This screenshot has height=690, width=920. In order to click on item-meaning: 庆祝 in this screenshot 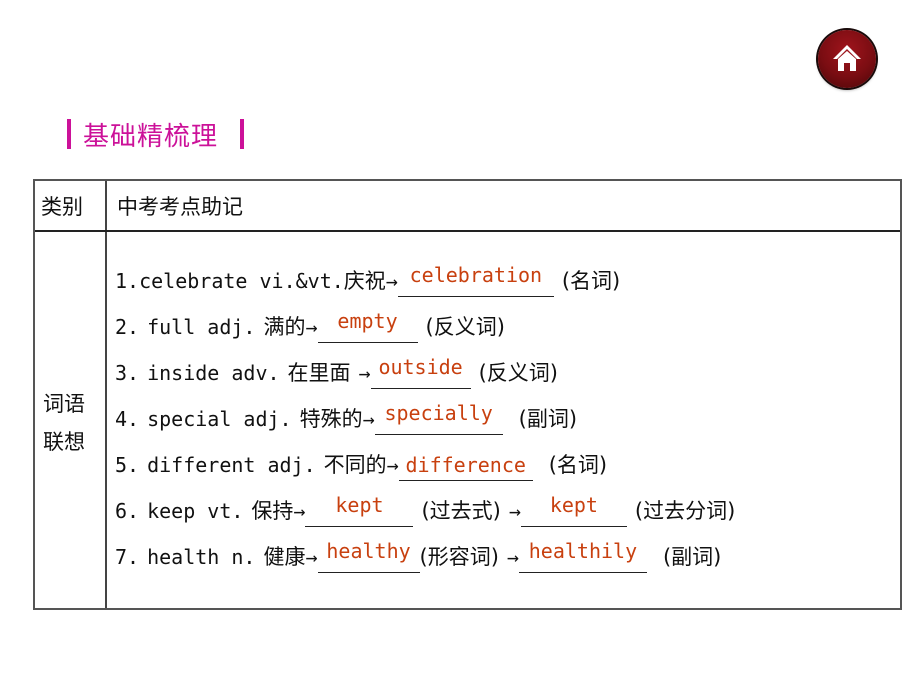, I will do `click(364, 281)`.